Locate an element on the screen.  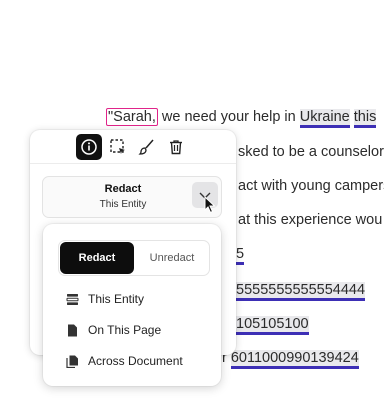
unredact-option: Unredact is located at coordinates (172, 258).